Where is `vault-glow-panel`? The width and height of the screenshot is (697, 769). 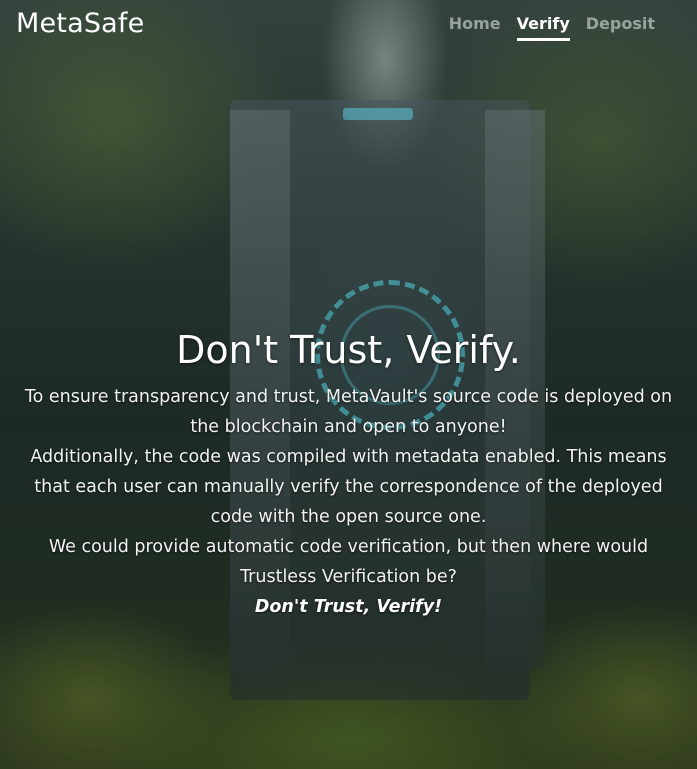 vault-glow-panel is located at coordinates (378, 114).